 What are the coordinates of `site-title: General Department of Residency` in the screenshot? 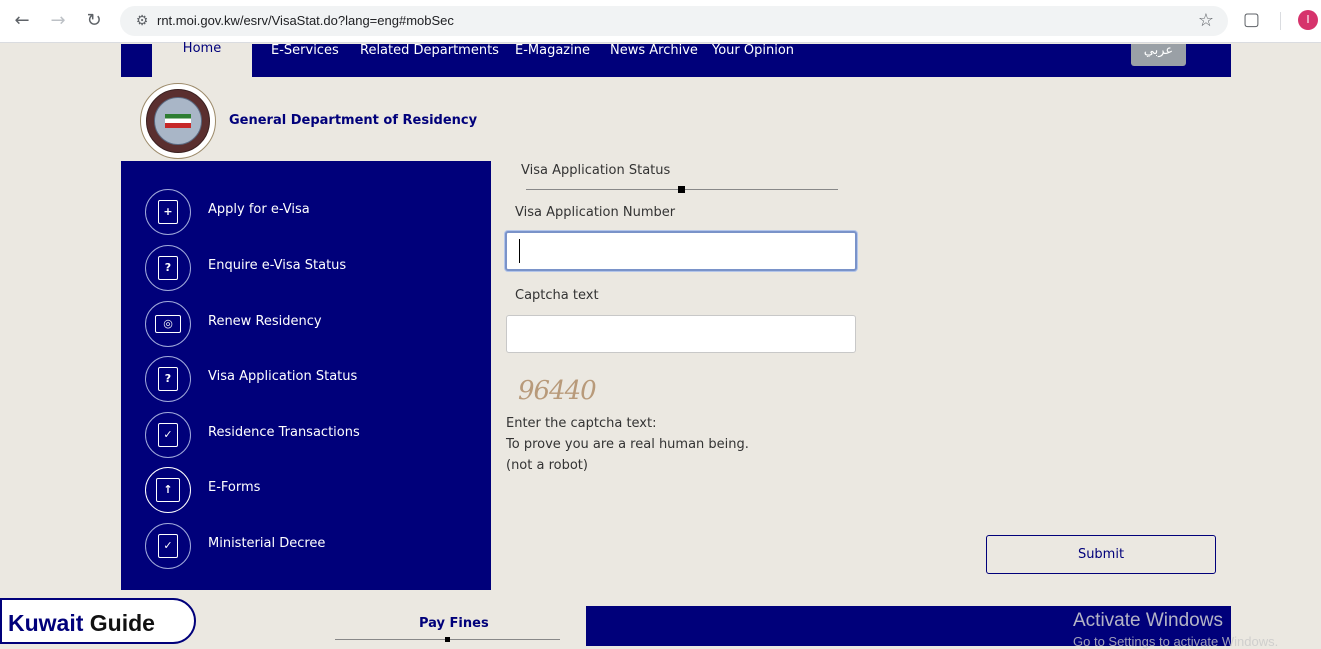 It's located at (353, 120).